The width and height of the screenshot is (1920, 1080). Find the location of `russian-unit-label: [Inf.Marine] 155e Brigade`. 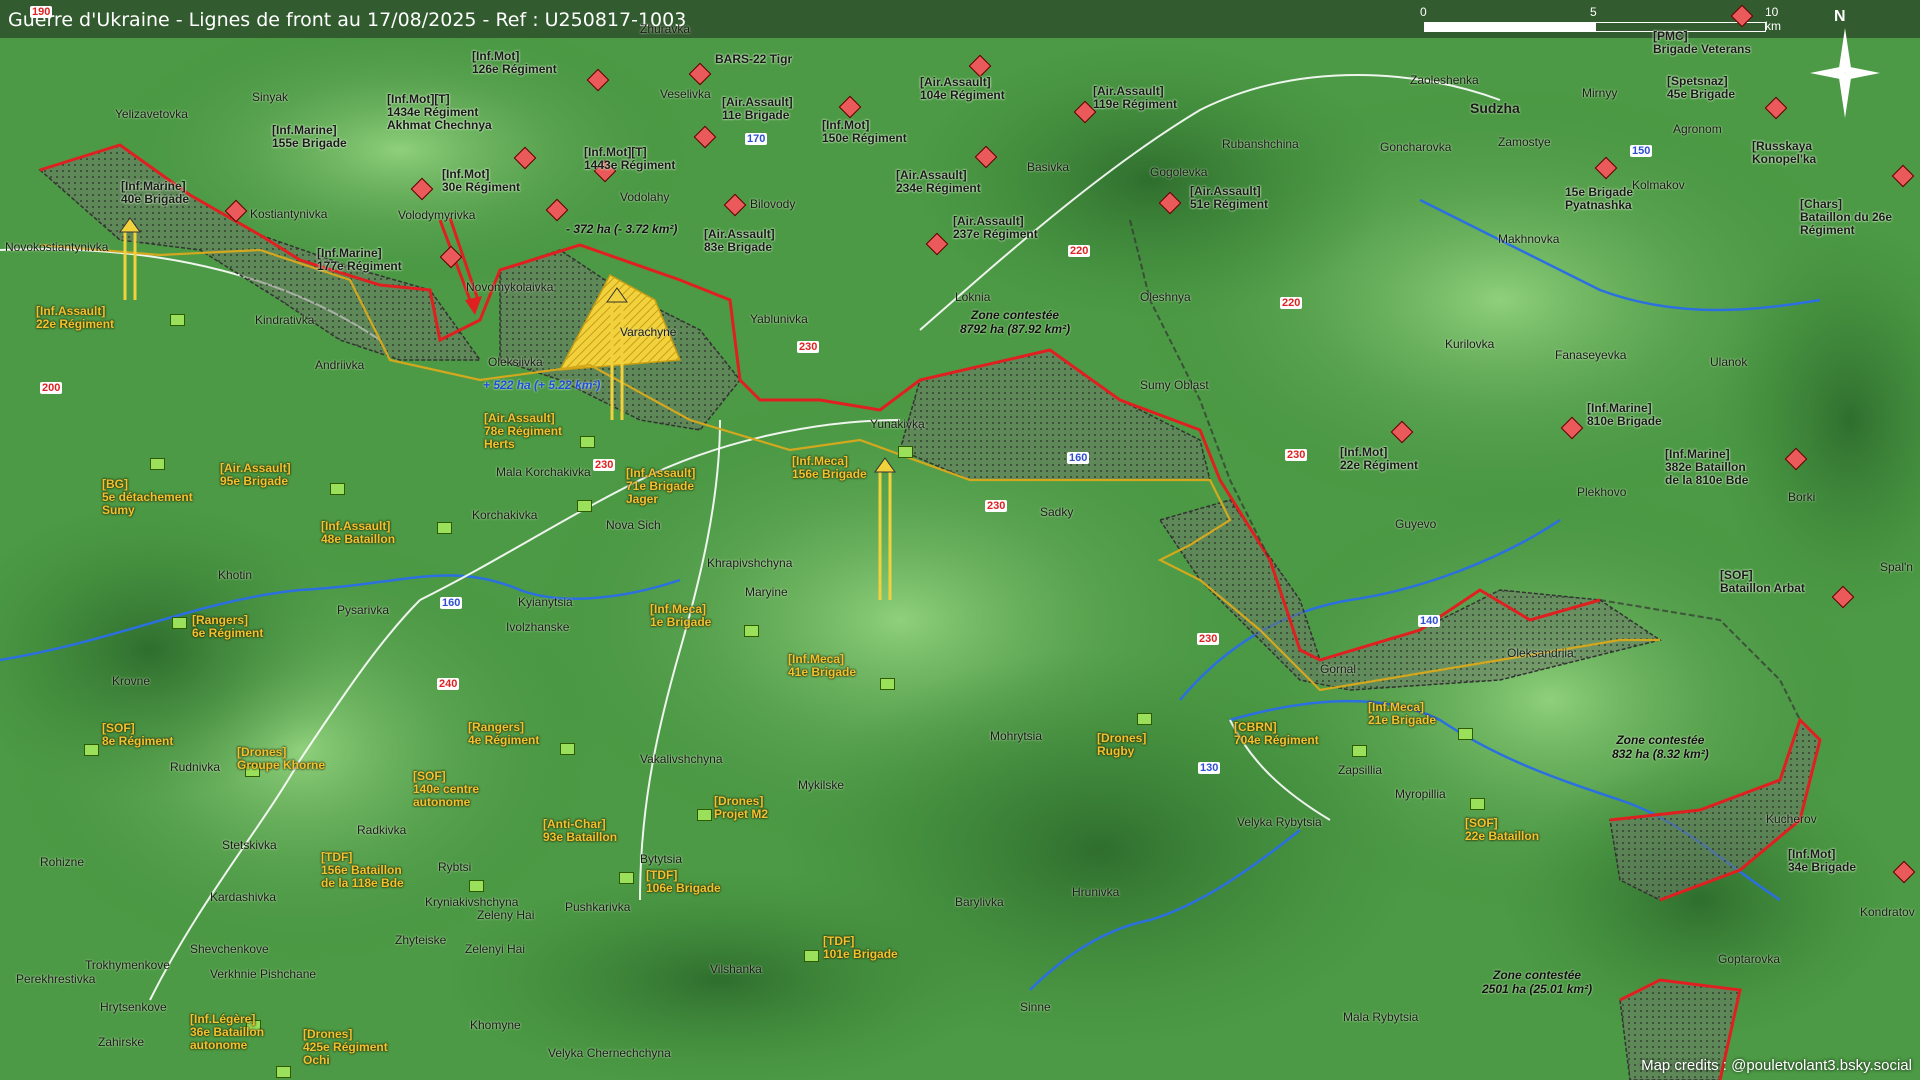

russian-unit-label: [Inf.Marine] 155e Brigade is located at coordinates (309, 136).